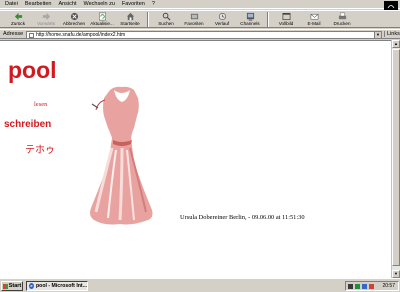 Image resolution: width=400 pixels, height=292 pixels. I want to click on search-icon, so click(166, 16).